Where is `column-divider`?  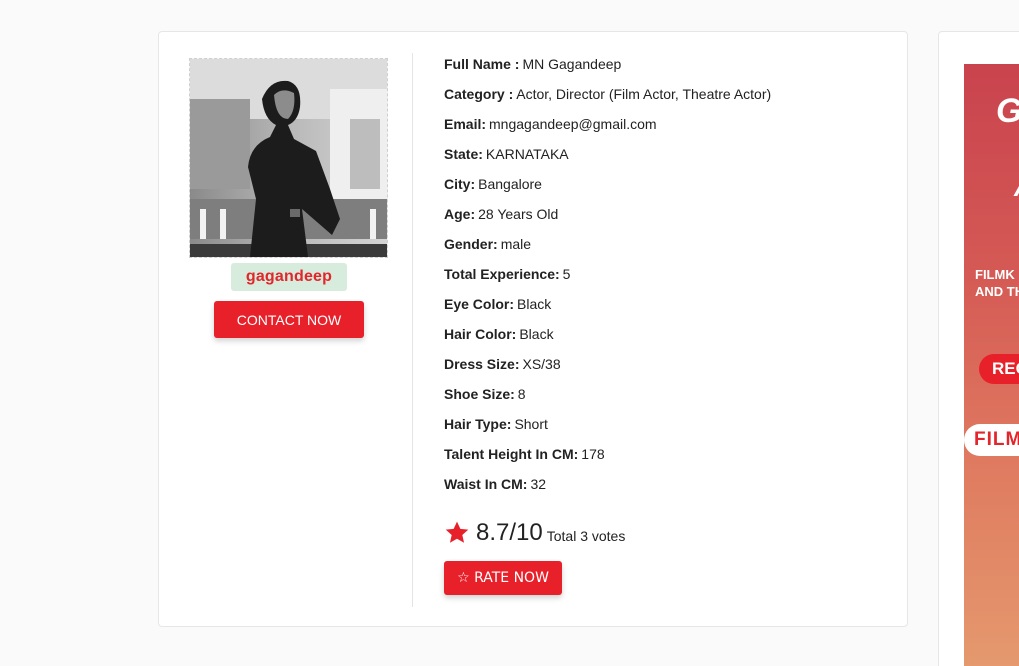 column-divider is located at coordinates (412, 330).